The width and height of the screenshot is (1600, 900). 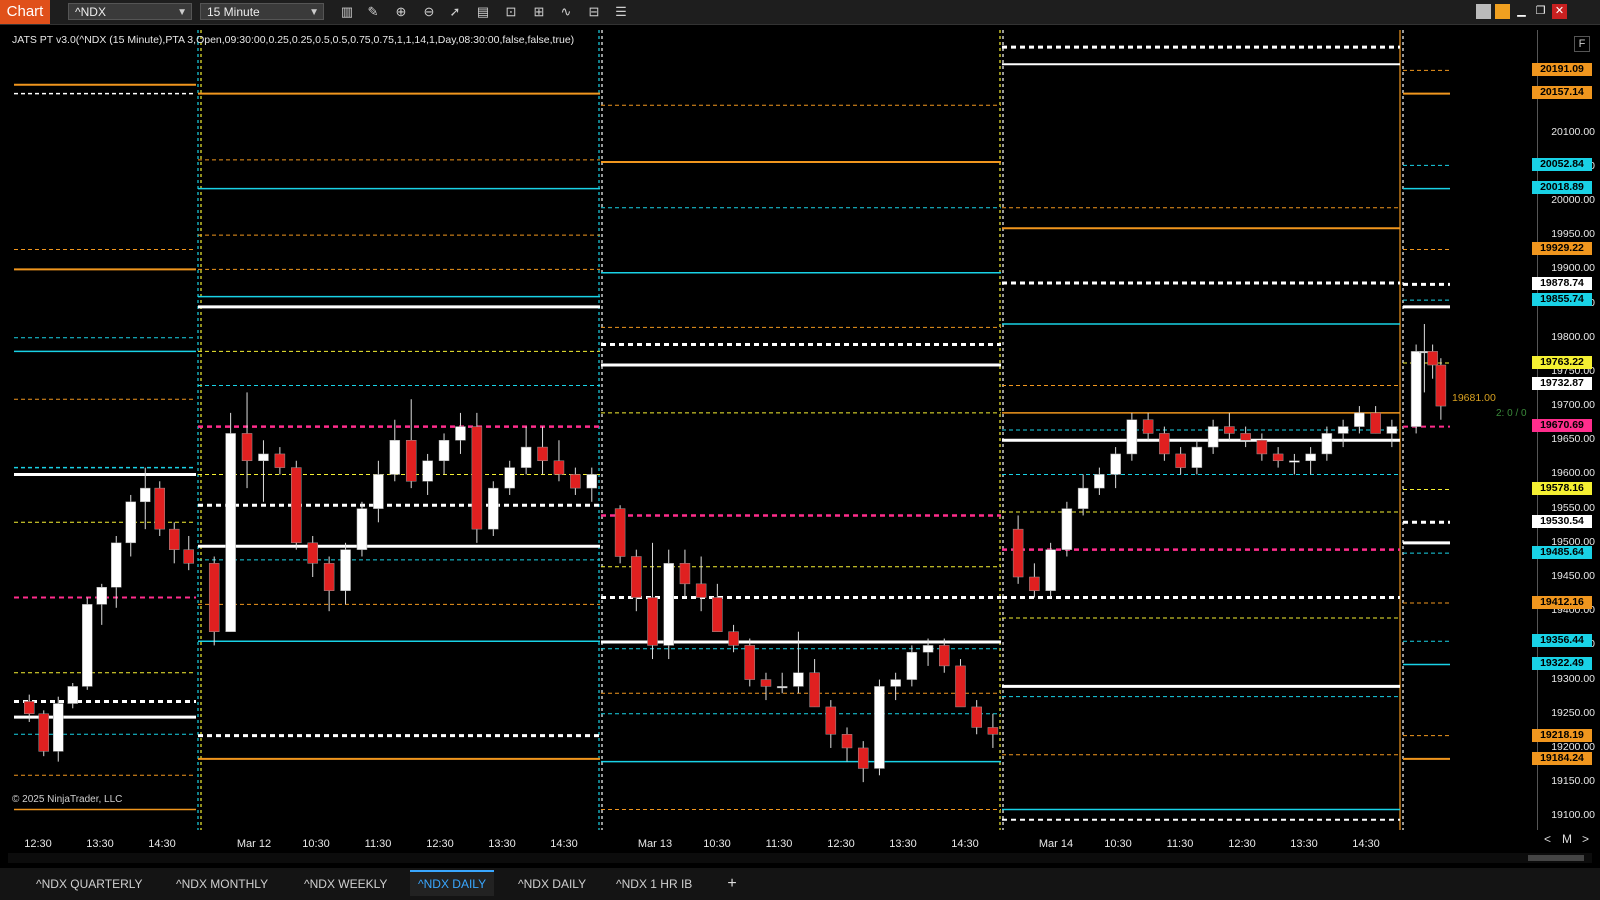 What do you see at coordinates (262, 11) in the screenshot?
I see `interval-selector: 15 Minute ▼` at bounding box center [262, 11].